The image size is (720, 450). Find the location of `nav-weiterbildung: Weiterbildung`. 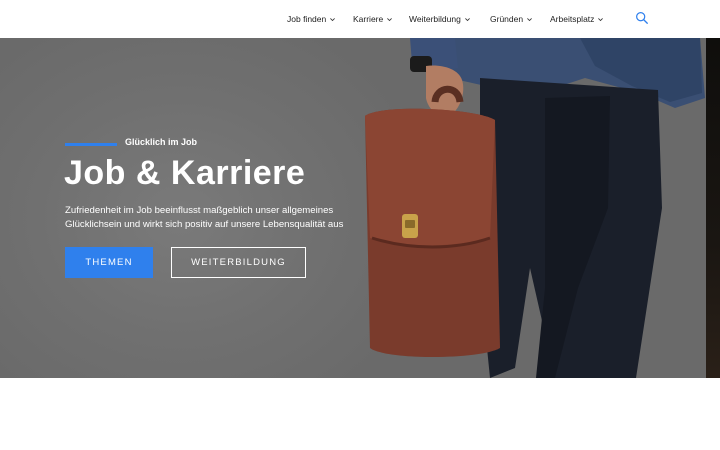

nav-weiterbildung: Weiterbildung is located at coordinates (440, 19).